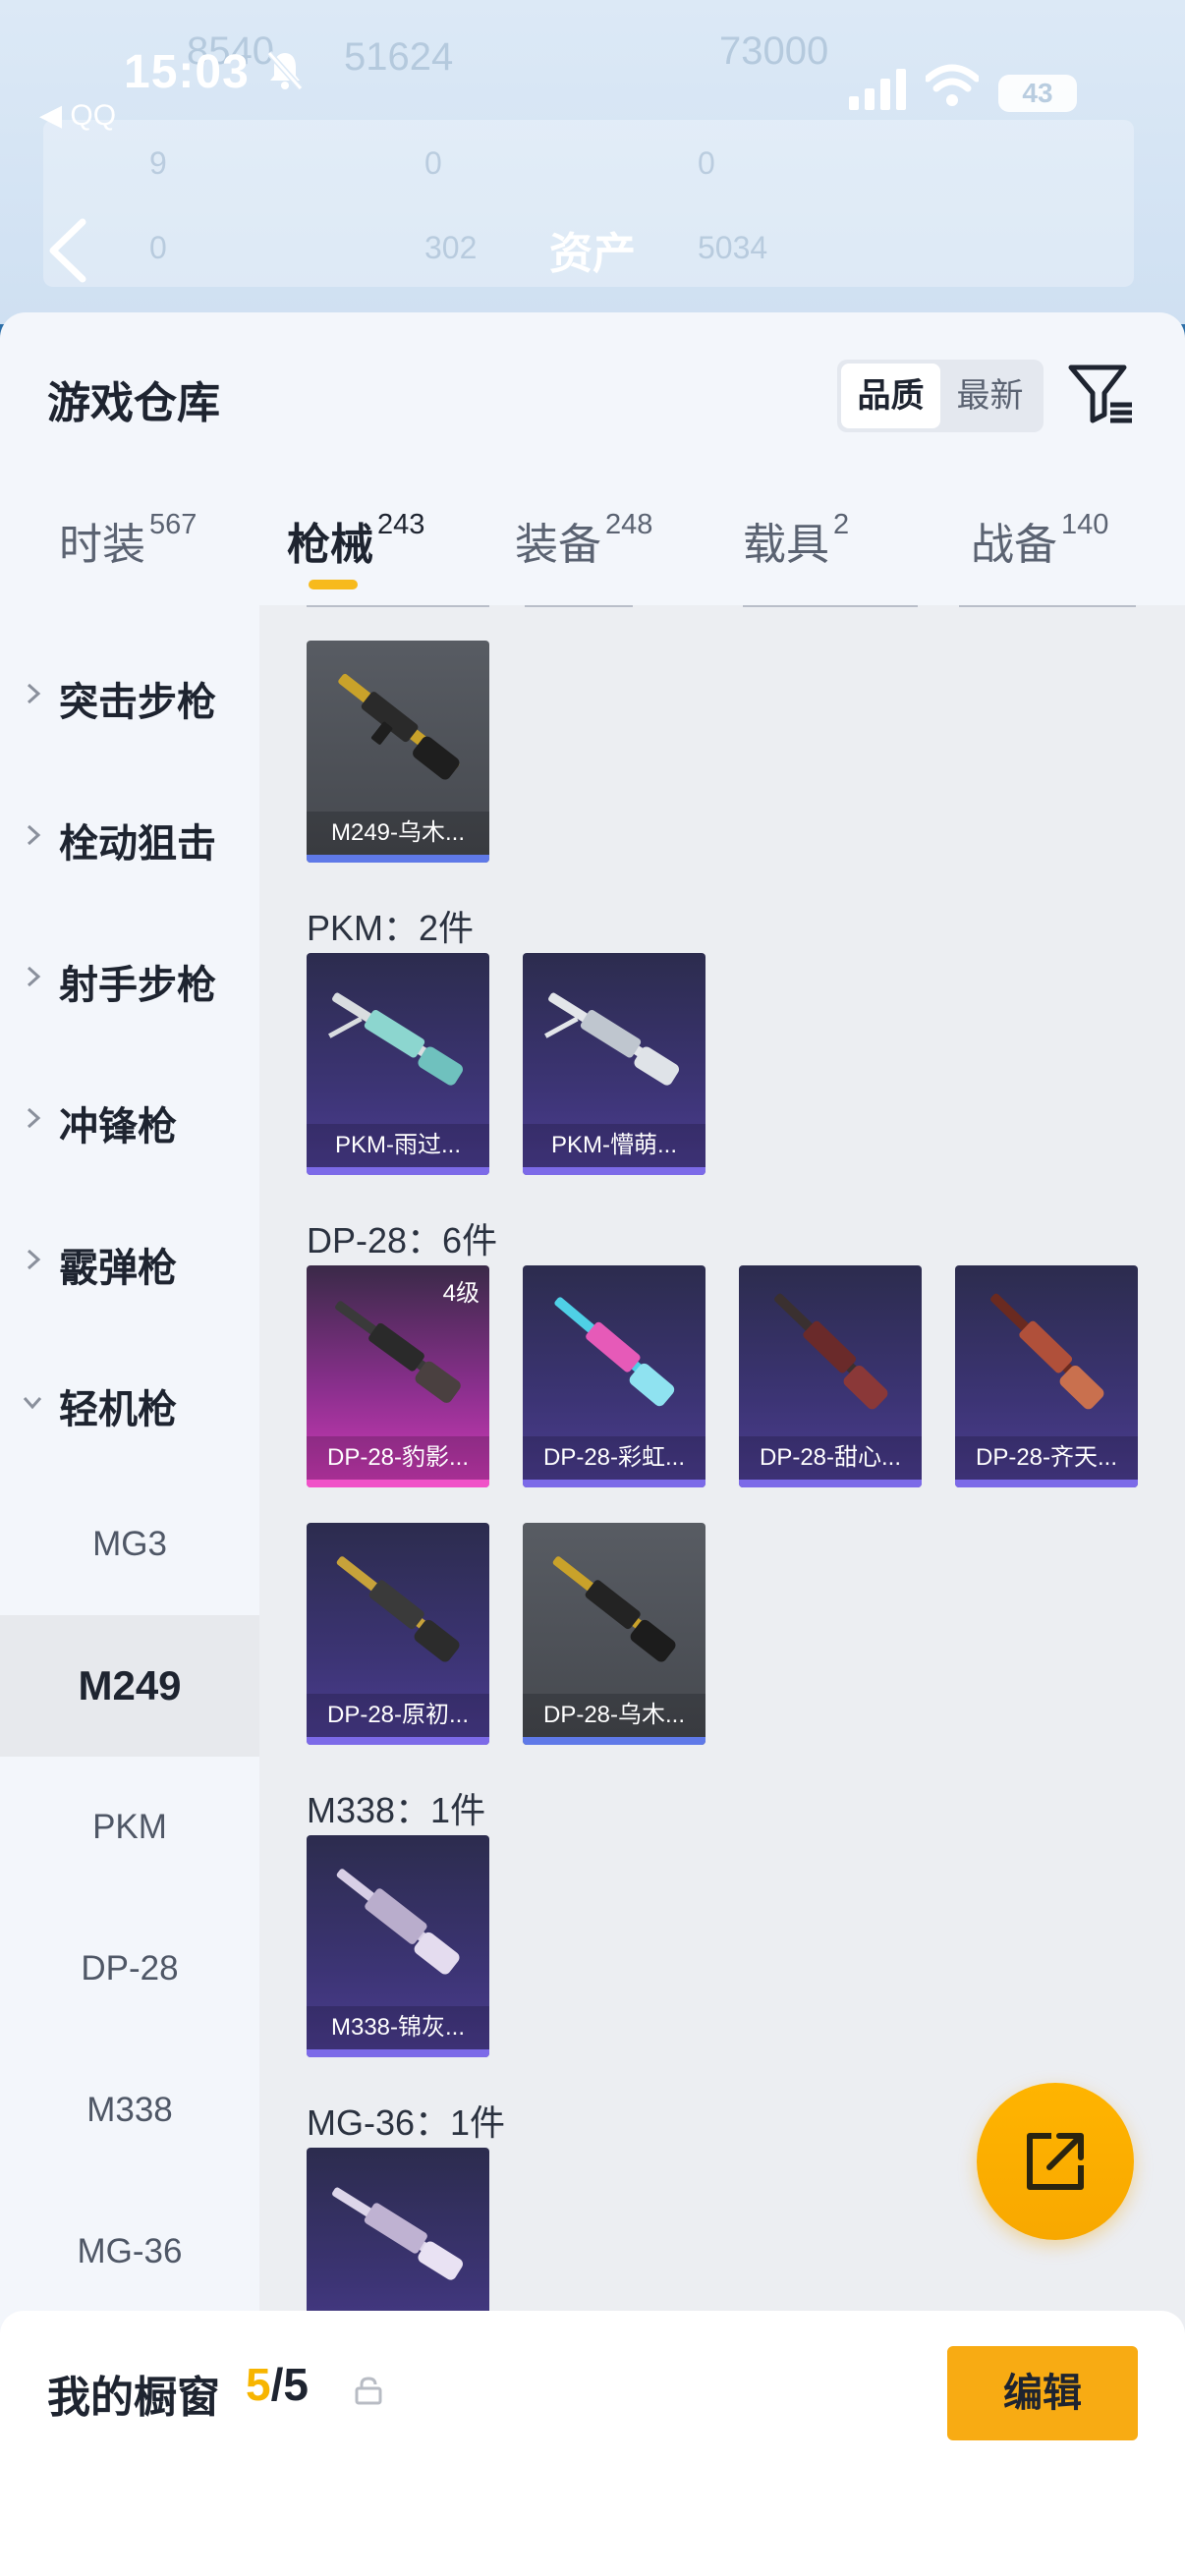 This screenshot has height=2576, width=1185. I want to click on item-level-badge: 4级, so click(461, 1293).